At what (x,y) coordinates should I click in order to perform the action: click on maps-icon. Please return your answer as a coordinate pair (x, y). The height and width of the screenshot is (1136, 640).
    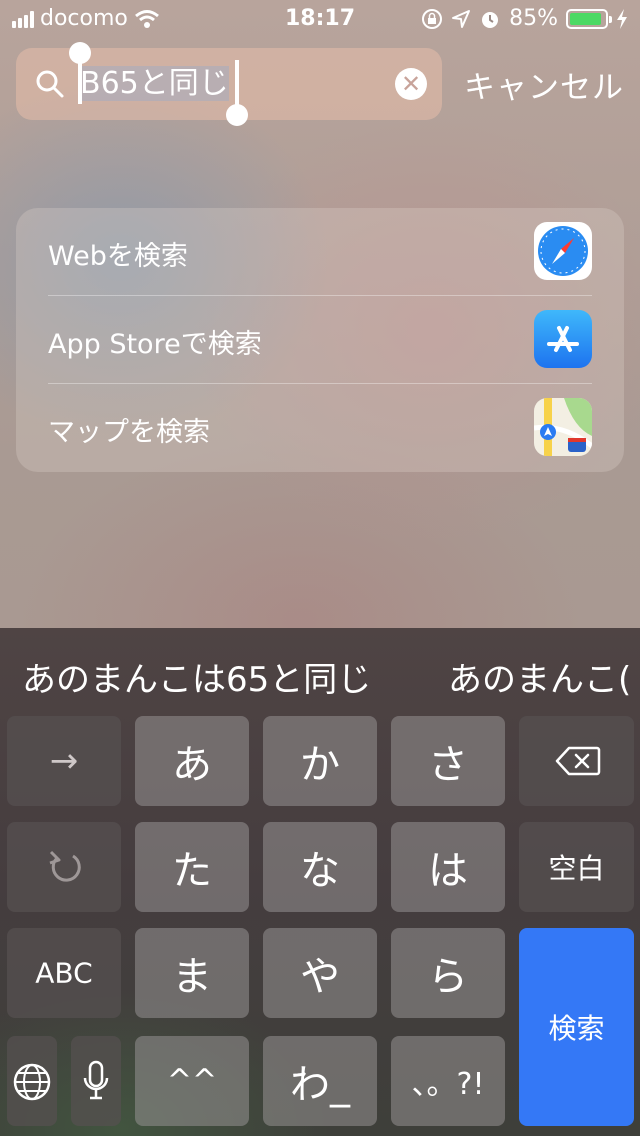
    Looking at the image, I should click on (563, 427).